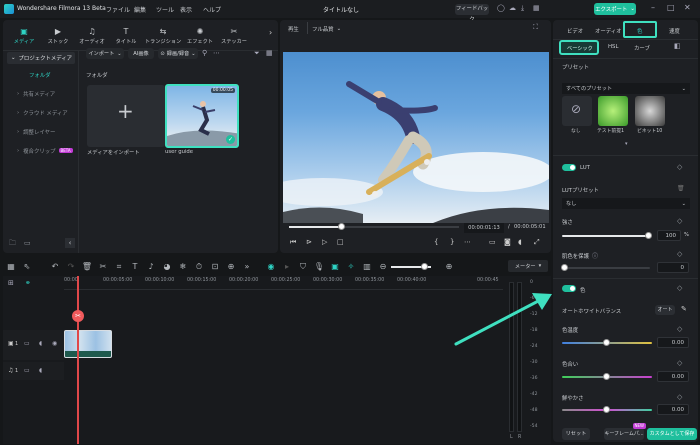 This screenshot has height=445, width=700. Describe the element at coordinates (141, 53) in the screenshot. I see `ai-image-button: AI画像` at that location.